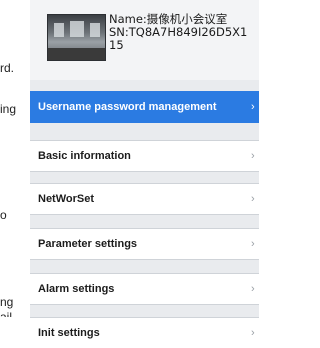 The height and width of the screenshot is (348, 320). I want to click on device-sn-continued: 15, so click(116, 45).